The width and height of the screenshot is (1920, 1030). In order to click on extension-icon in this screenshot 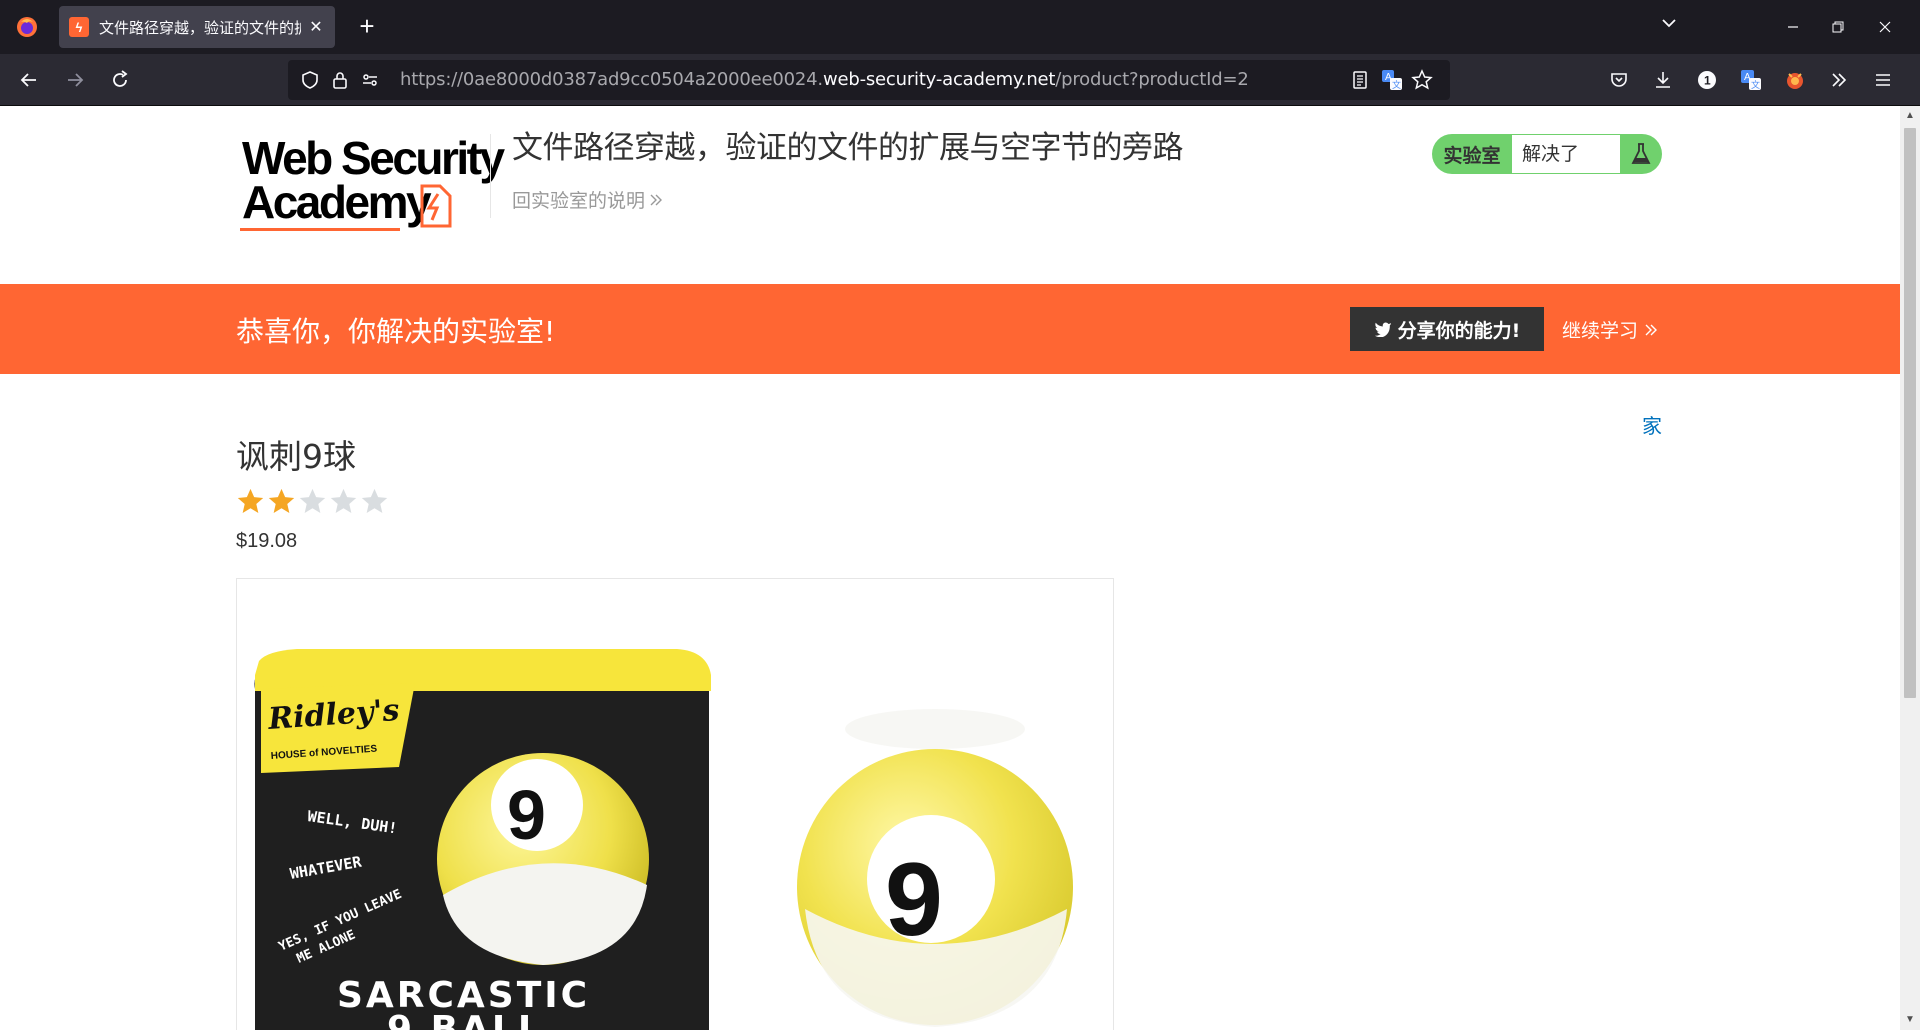, I will do `click(1795, 80)`.